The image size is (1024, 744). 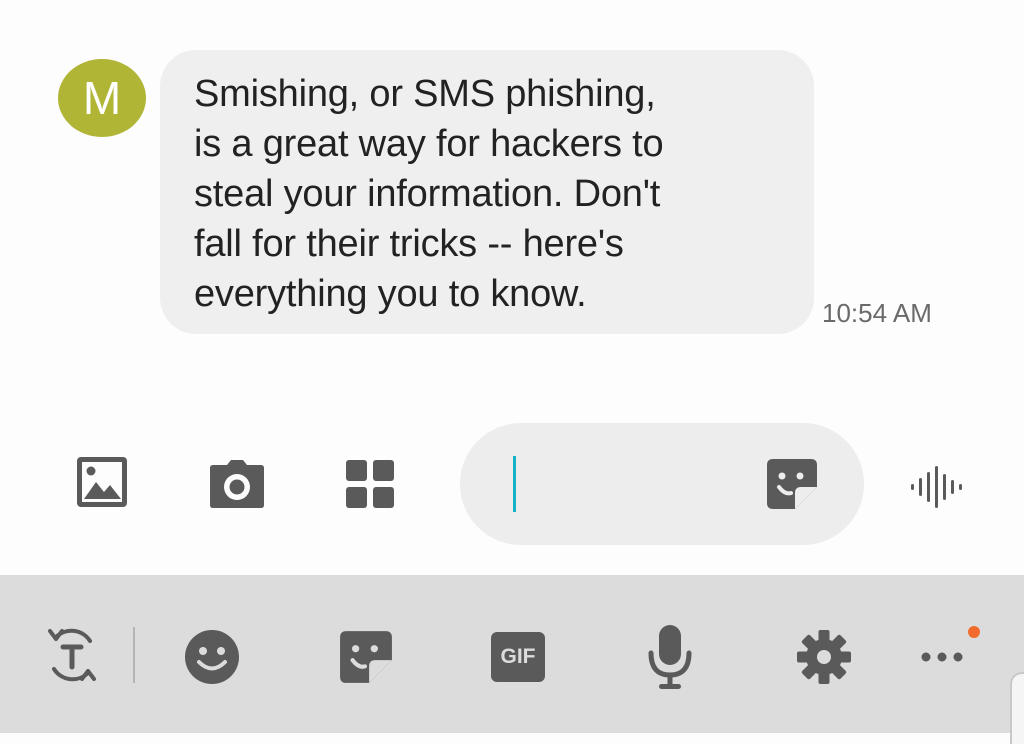 I want to click on camera-button, so click(x=237, y=484).